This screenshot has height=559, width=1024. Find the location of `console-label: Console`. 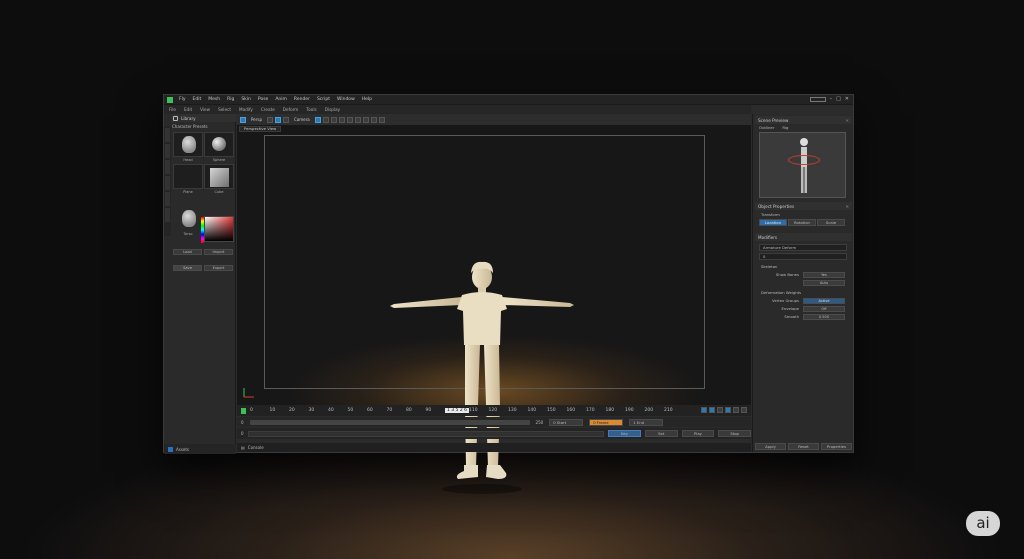

console-label: Console is located at coordinates (256, 447).